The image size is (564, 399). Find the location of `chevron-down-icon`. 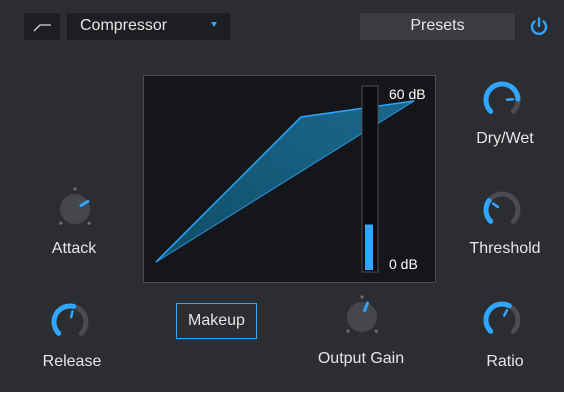

chevron-down-icon is located at coordinates (214, 24).